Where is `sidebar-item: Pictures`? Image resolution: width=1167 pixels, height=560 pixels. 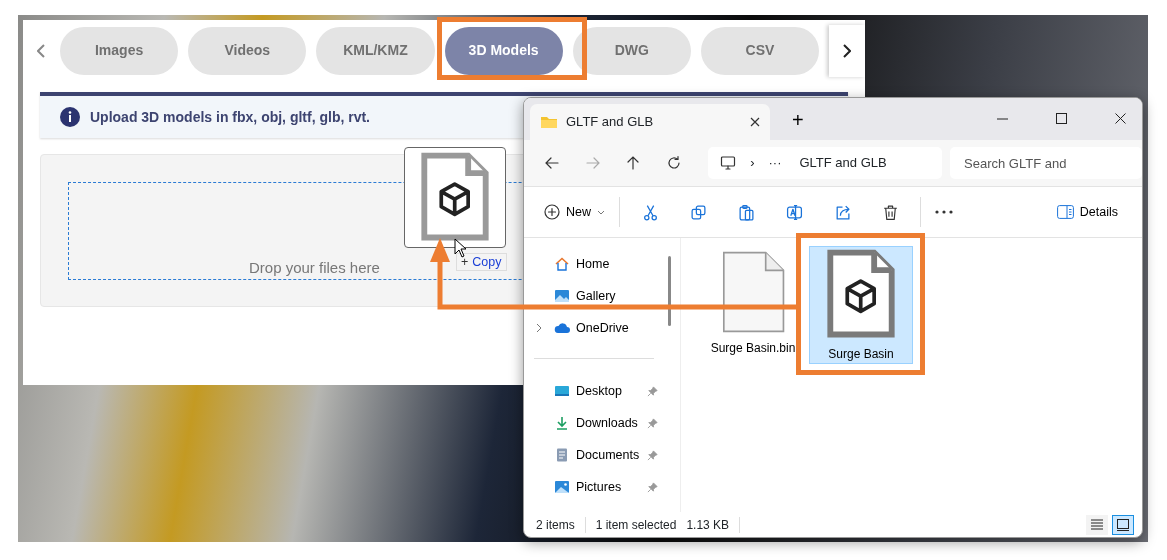
sidebar-item: Pictures is located at coordinates (594, 487).